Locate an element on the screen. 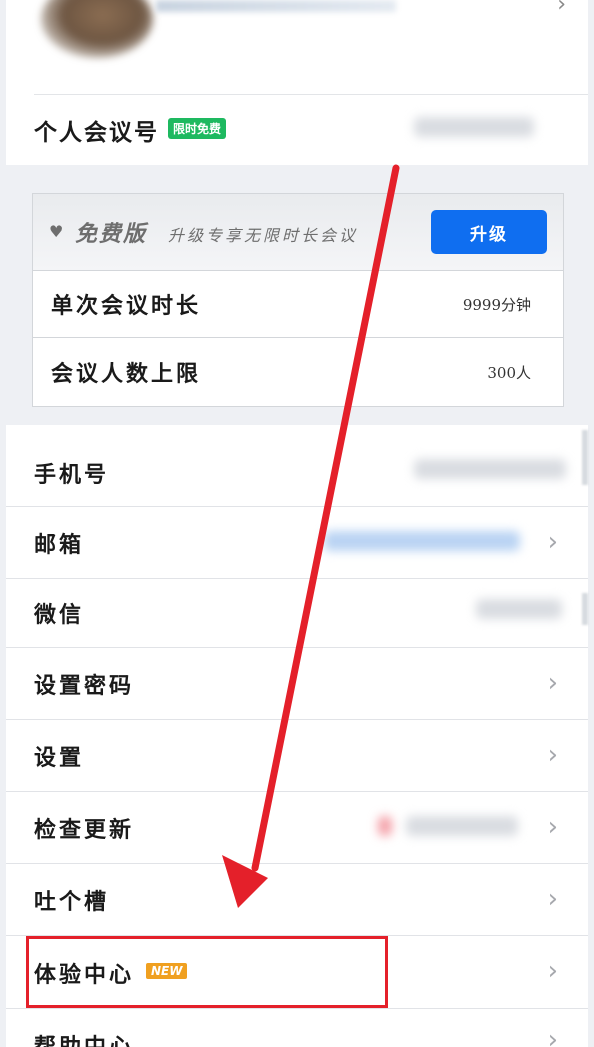 The height and width of the screenshot is (1047, 594). phone-value-blurred is located at coordinates (490, 469).